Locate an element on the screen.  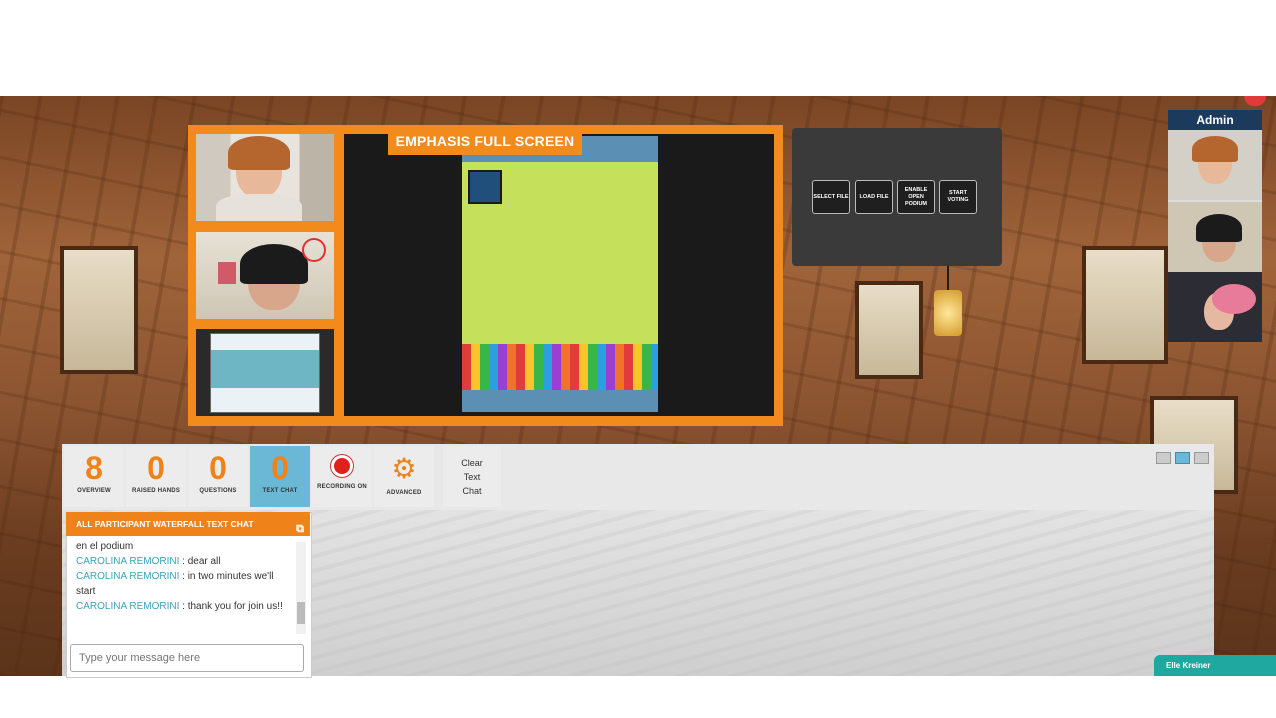
recording-button: RECORDING ON is located at coordinates (342, 476).